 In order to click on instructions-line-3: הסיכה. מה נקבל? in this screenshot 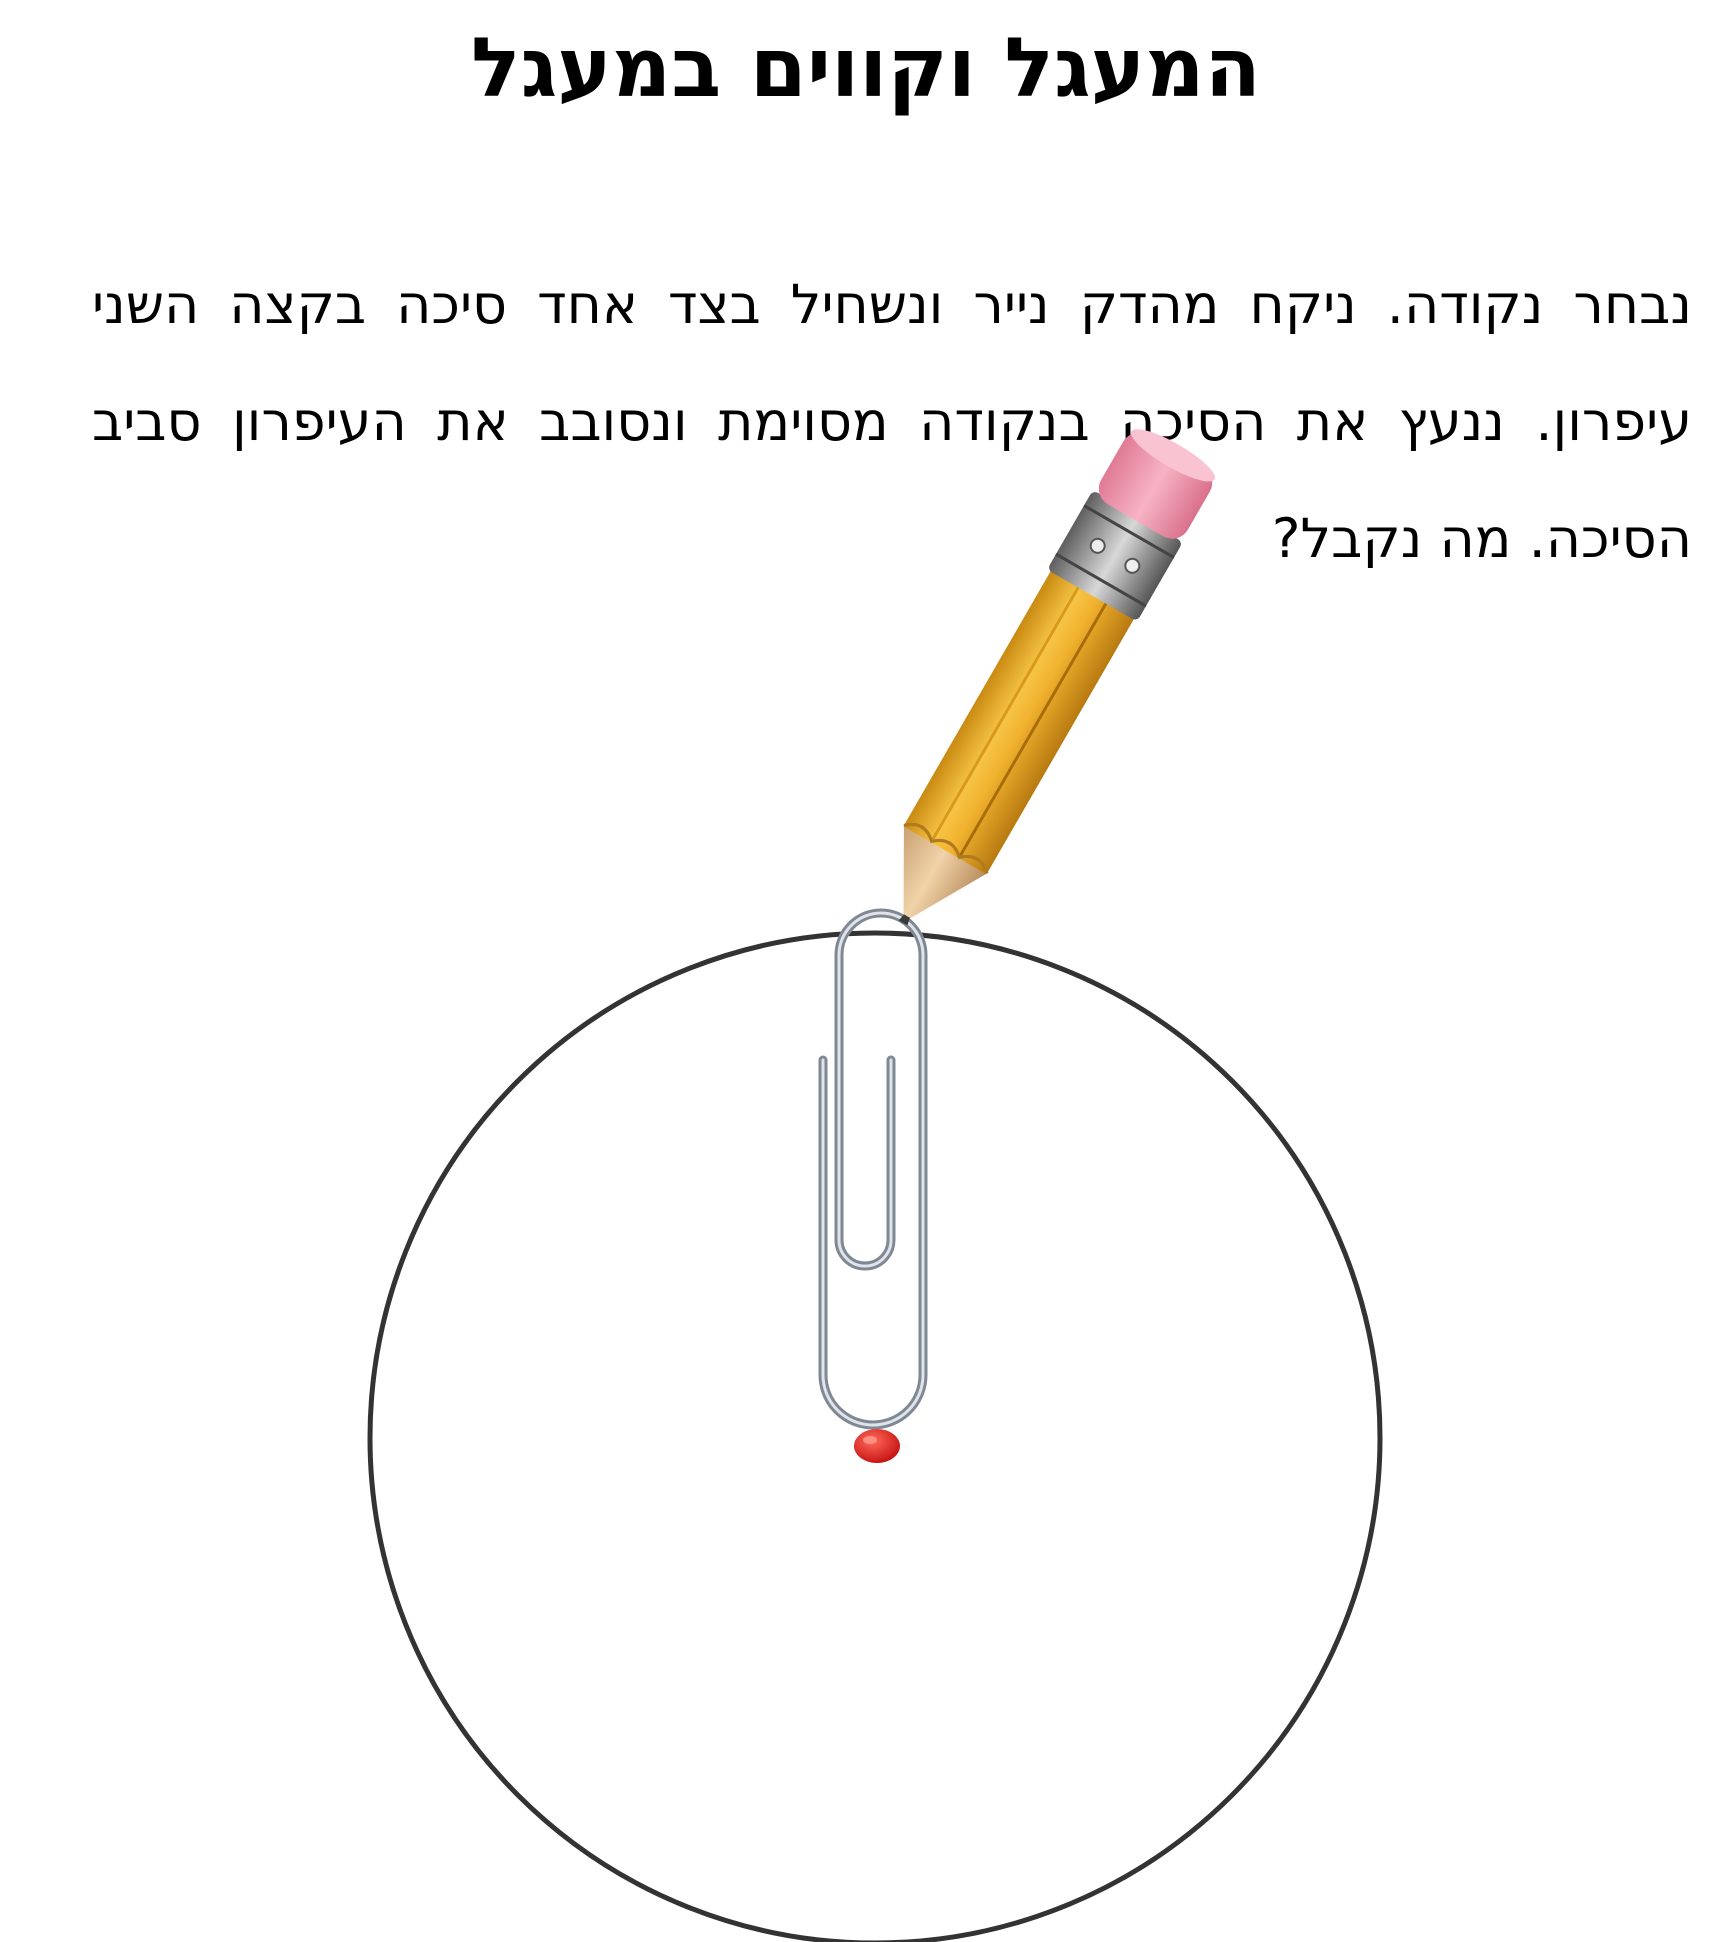, I will do `click(1481, 538)`.